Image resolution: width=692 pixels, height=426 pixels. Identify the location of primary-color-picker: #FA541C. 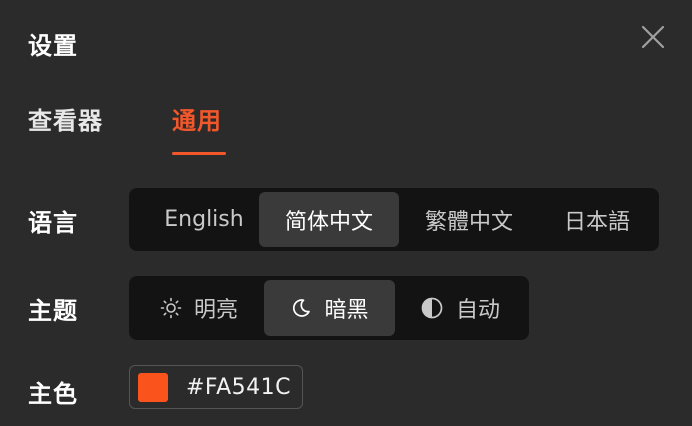
(216, 387).